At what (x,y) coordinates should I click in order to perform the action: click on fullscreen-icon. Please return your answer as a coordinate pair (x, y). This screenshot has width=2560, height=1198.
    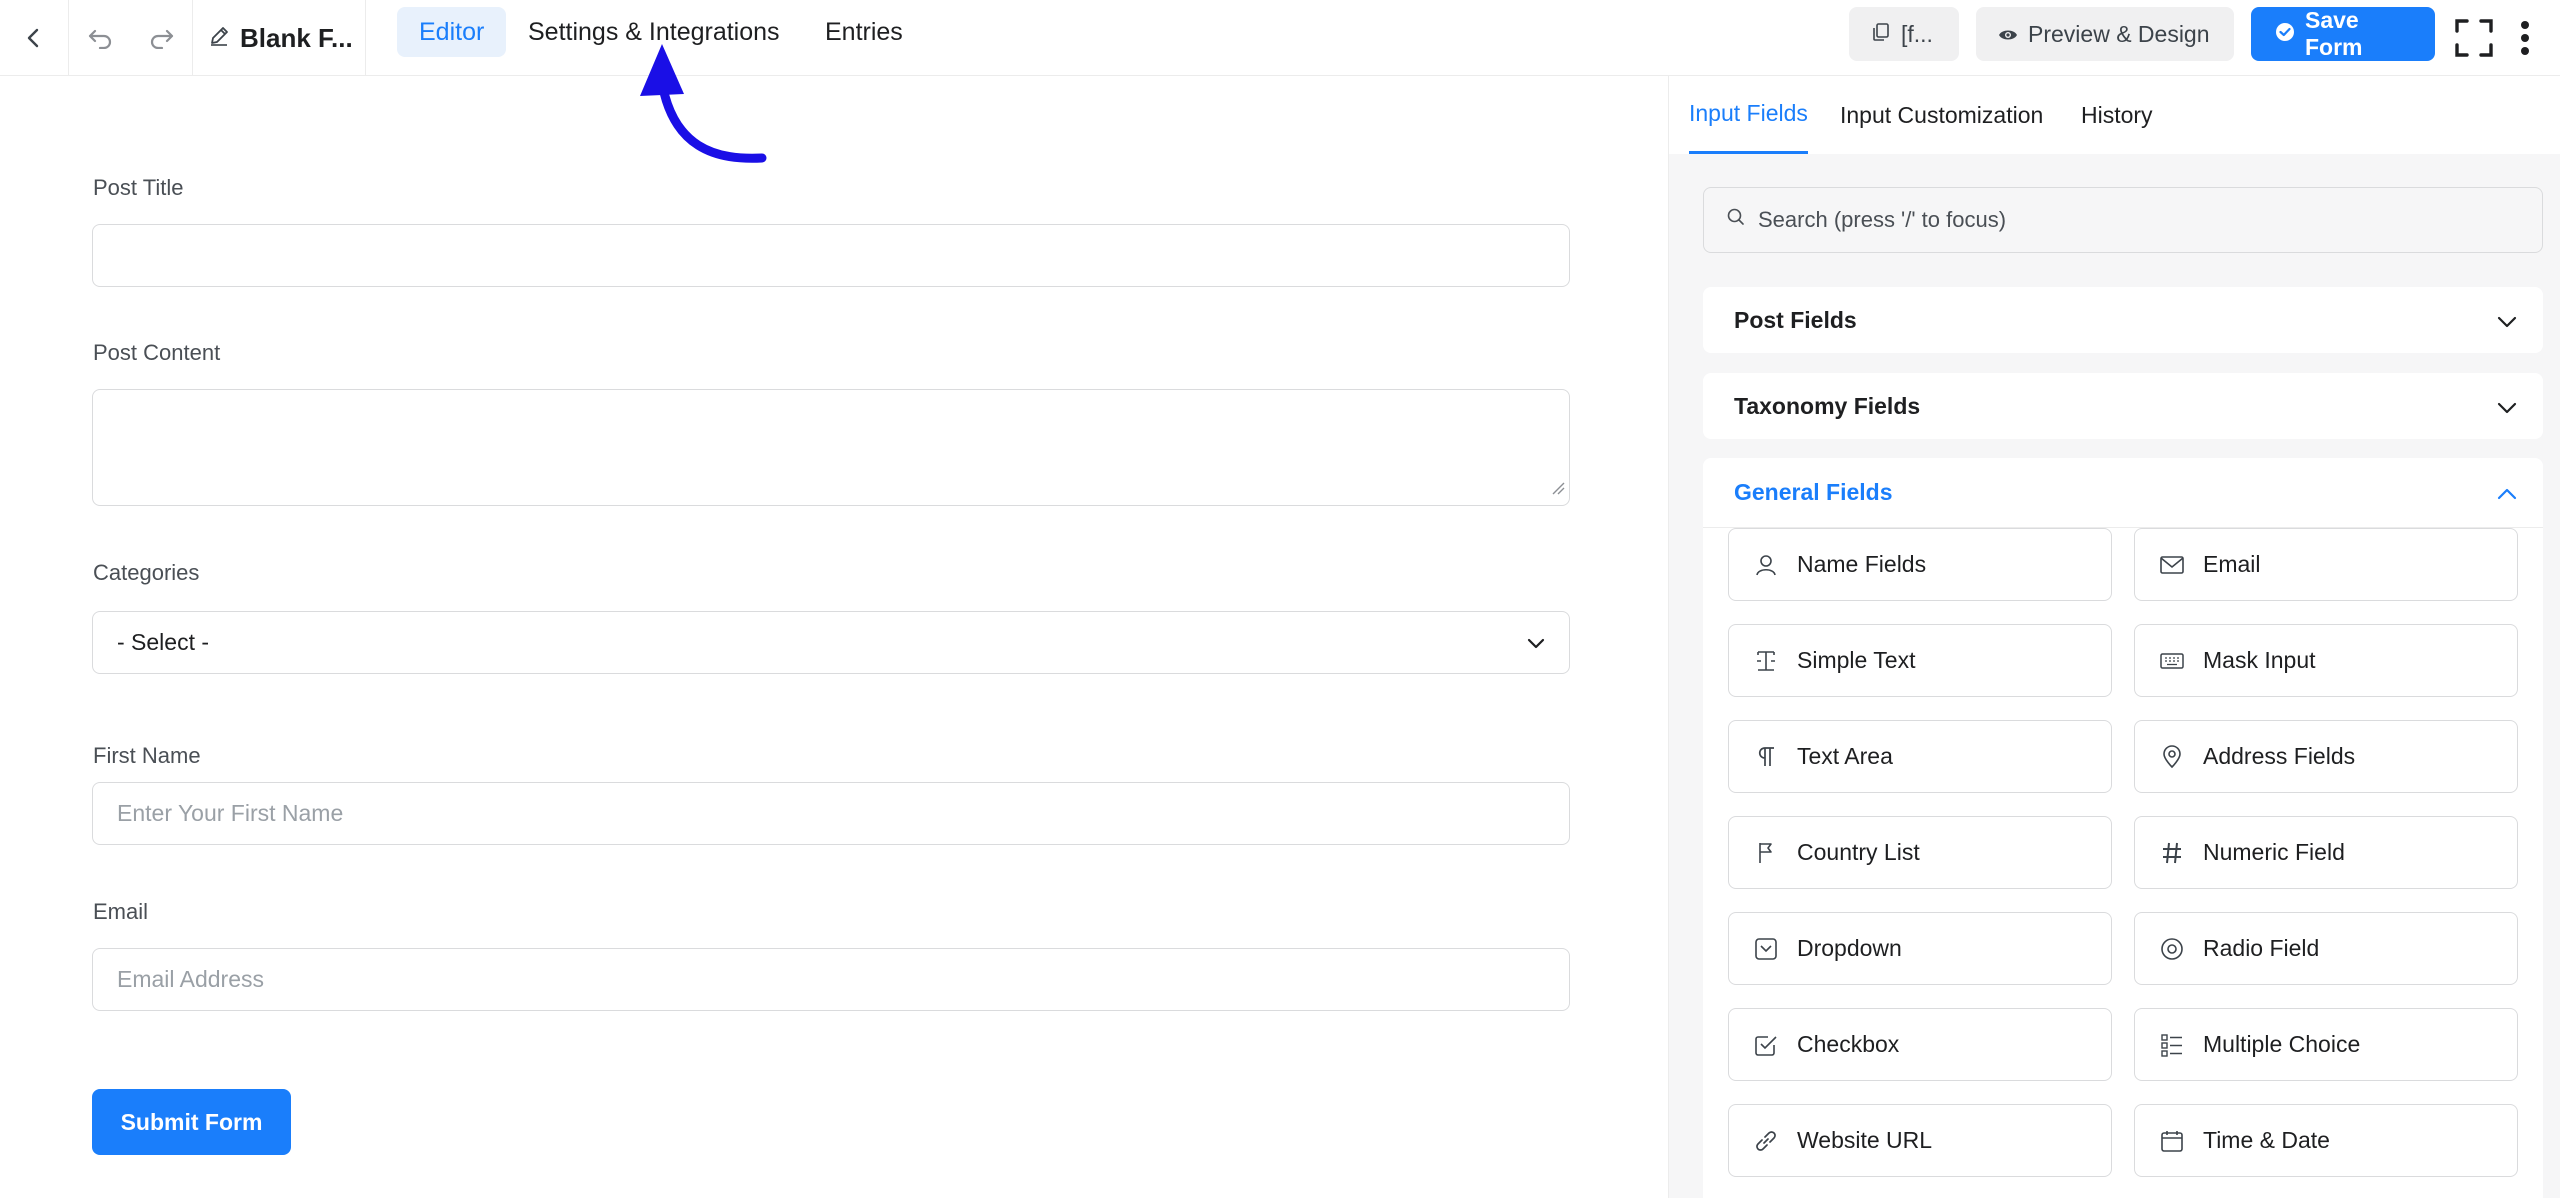
    Looking at the image, I should click on (2474, 38).